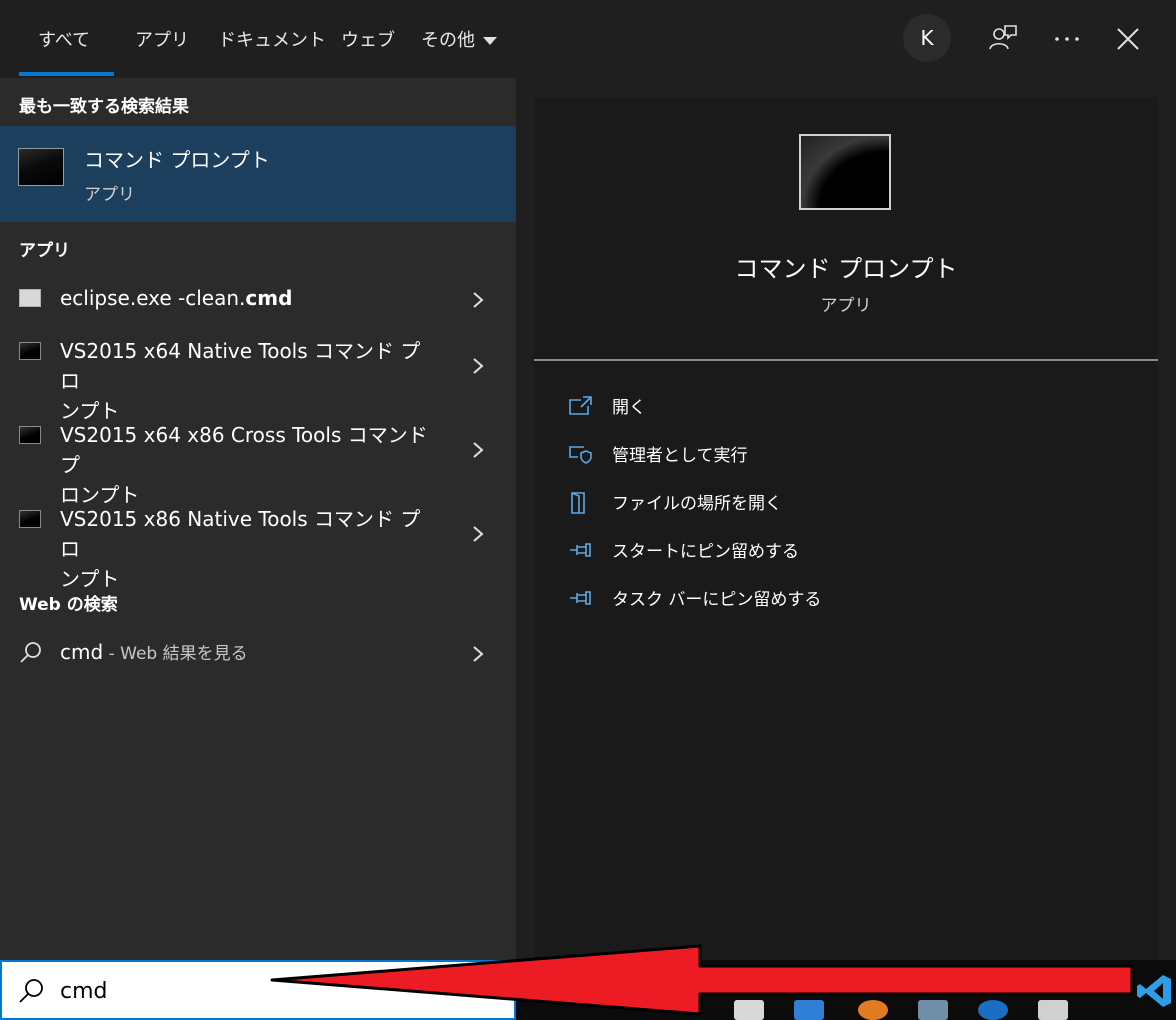 The width and height of the screenshot is (1176, 1020). What do you see at coordinates (68, 605) in the screenshot?
I see `web-search-heading: Web の検索` at bounding box center [68, 605].